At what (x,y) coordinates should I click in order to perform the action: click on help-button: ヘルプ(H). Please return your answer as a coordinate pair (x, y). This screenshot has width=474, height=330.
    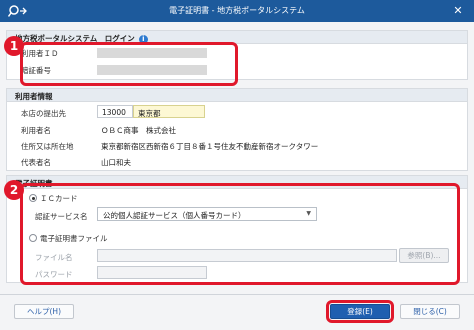
    Looking at the image, I should click on (44, 311).